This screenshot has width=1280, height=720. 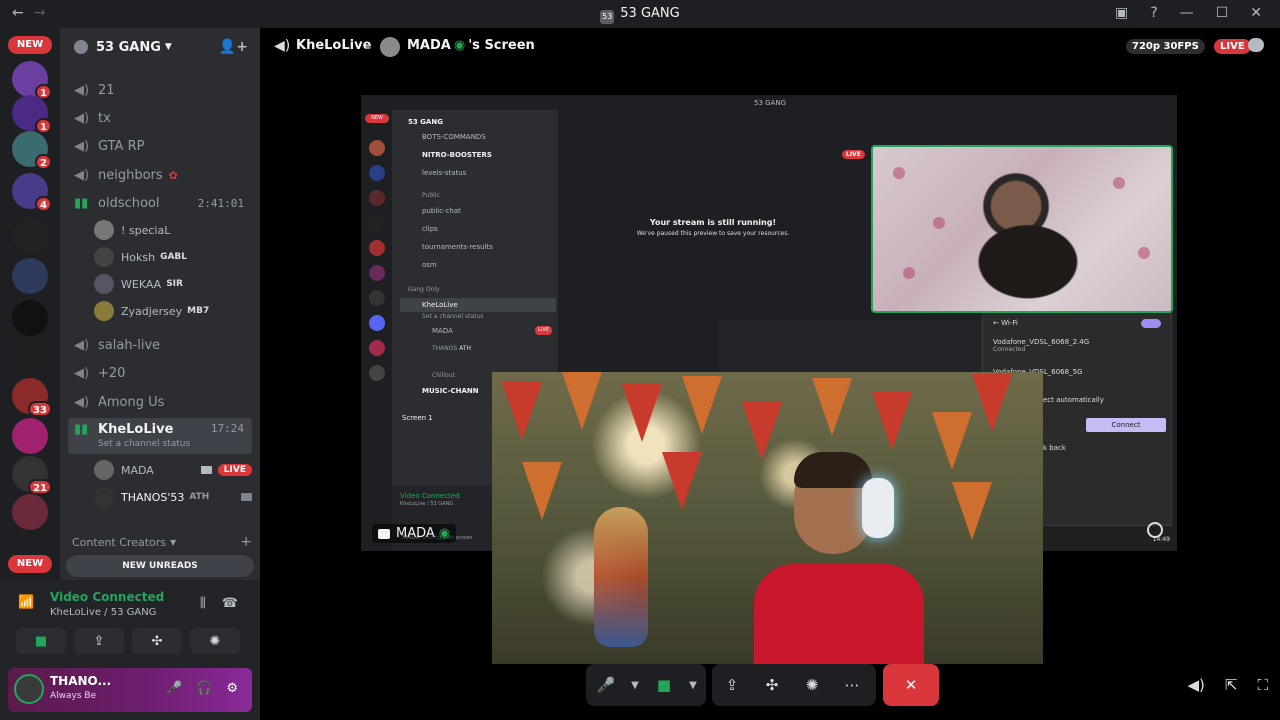 I want to click on volume-icon: ◀), so click(x=1196, y=685).